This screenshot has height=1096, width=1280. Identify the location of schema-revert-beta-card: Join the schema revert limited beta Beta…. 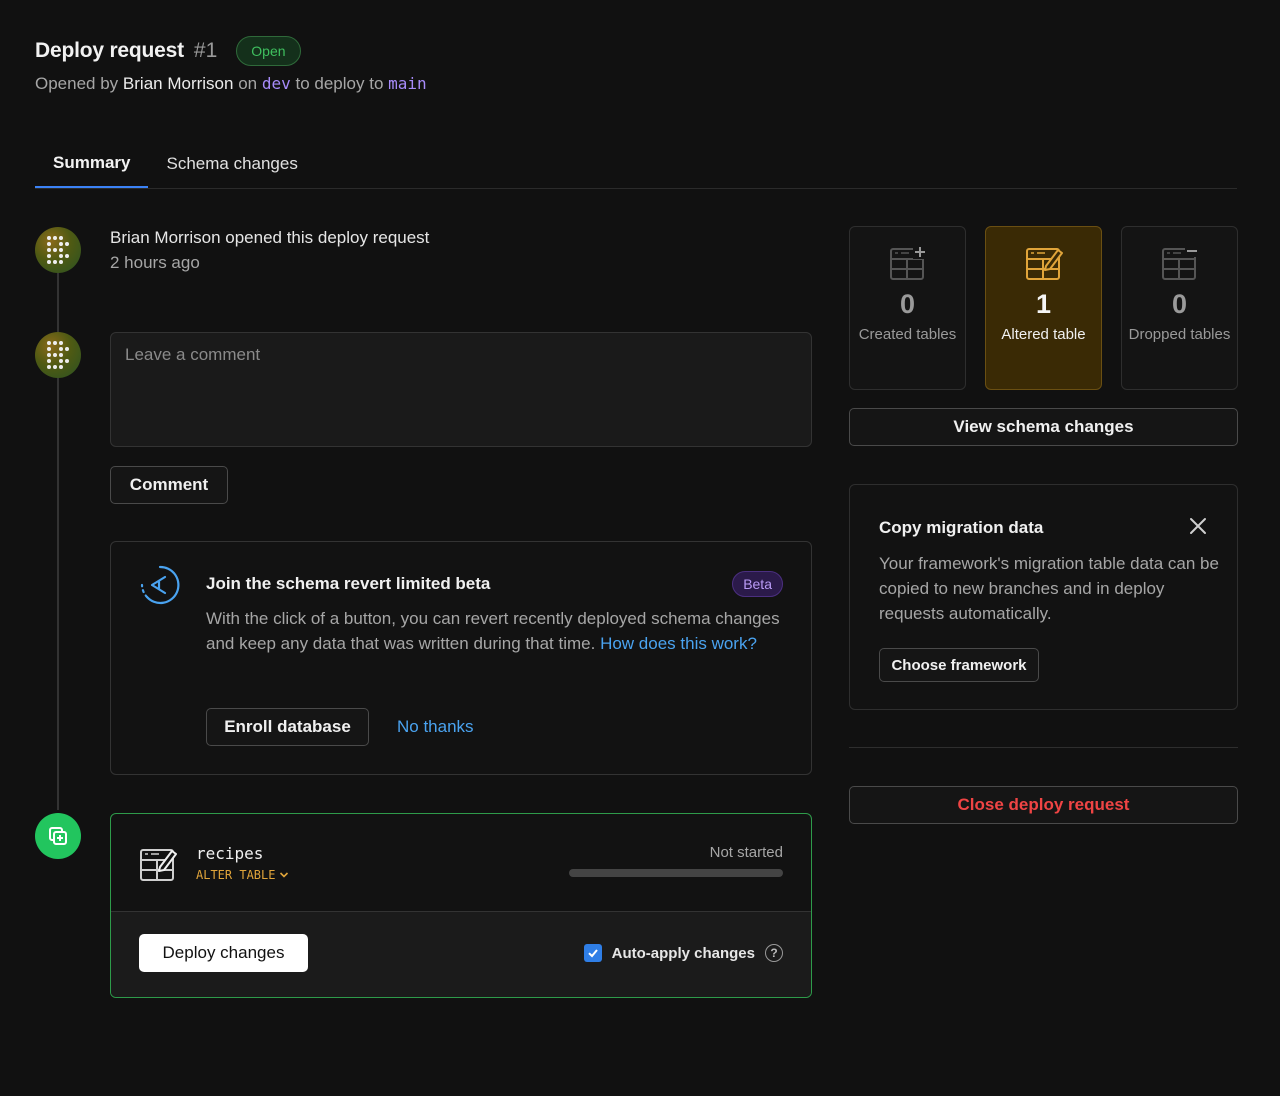
(461, 658).